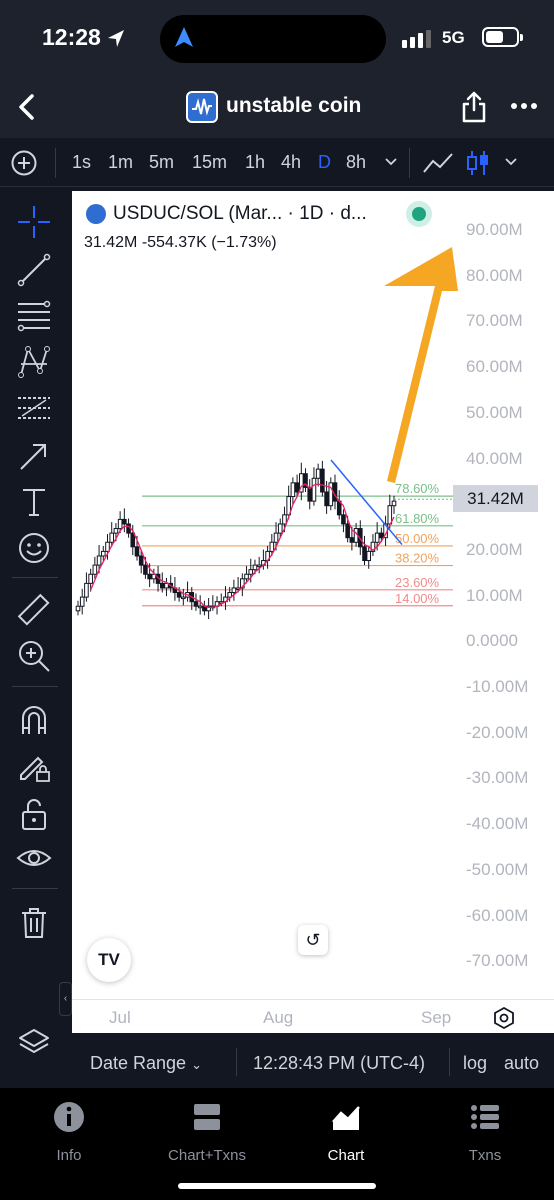 Image resolution: width=554 pixels, height=1200 pixels. What do you see at coordinates (278, 1017) in the screenshot?
I see `time-tick: Aug` at bounding box center [278, 1017].